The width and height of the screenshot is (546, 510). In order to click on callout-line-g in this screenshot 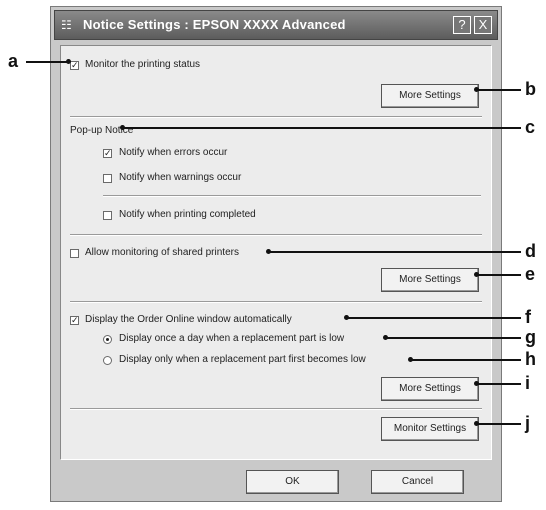, I will do `click(453, 338)`.